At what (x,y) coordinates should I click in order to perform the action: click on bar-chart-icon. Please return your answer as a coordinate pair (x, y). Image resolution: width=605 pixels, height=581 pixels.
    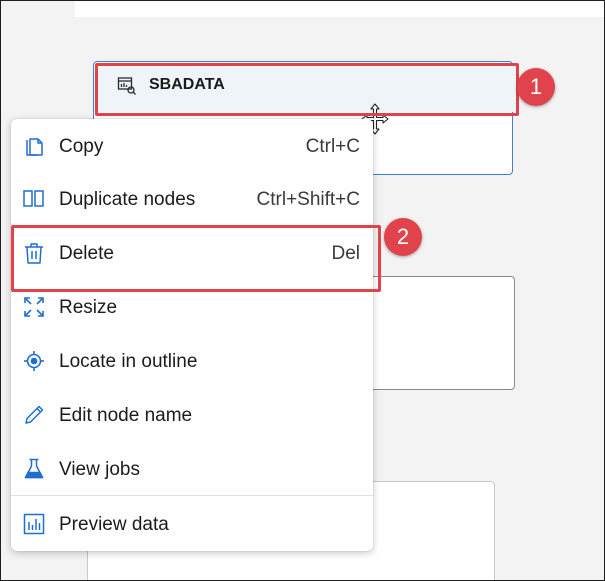
    Looking at the image, I should click on (34, 524).